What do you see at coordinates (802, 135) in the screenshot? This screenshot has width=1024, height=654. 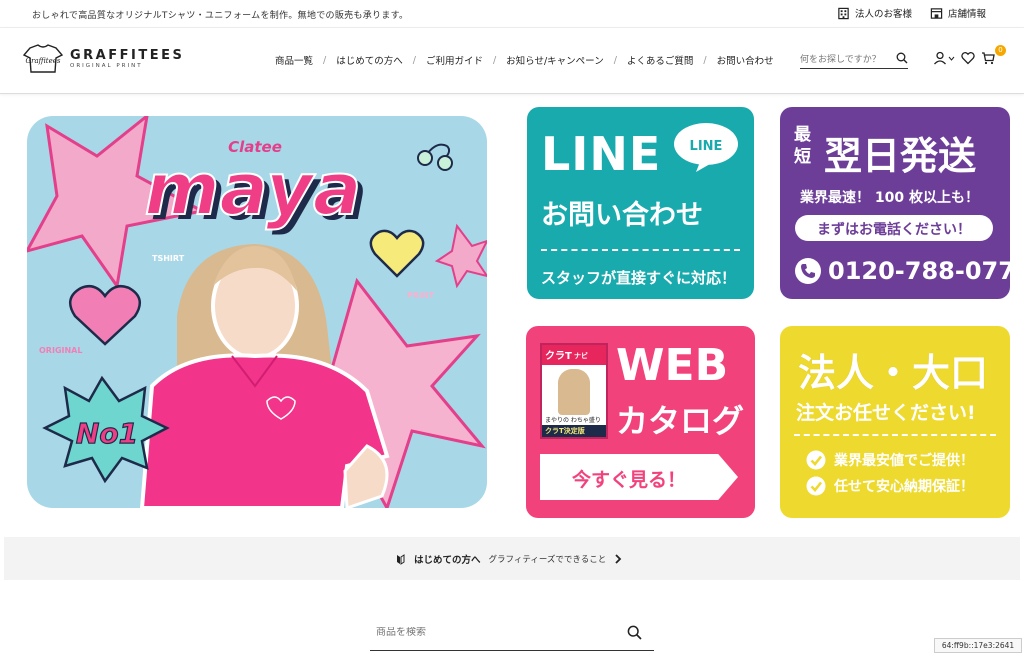 I see `next-day-small1: 最` at bounding box center [802, 135].